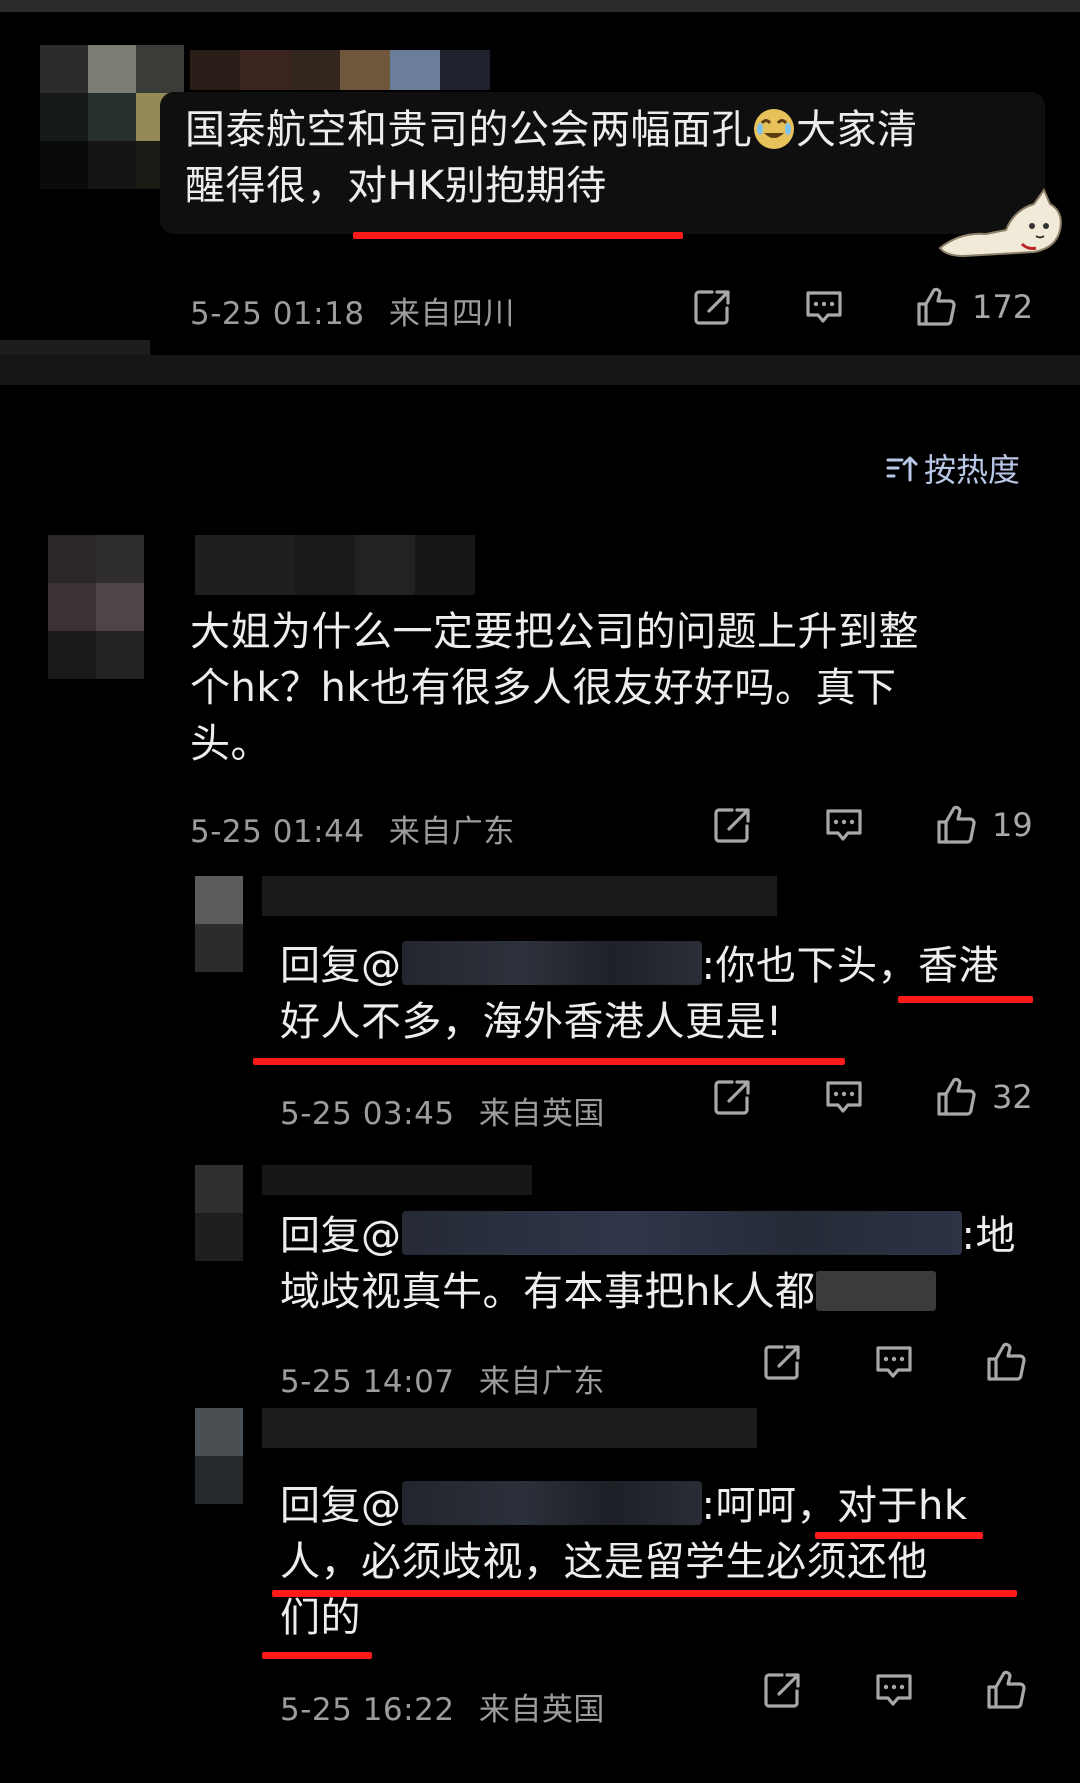 Image resolution: width=1080 pixels, height=1783 pixels. What do you see at coordinates (540, 6) in the screenshot?
I see `top-strip` at bounding box center [540, 6].